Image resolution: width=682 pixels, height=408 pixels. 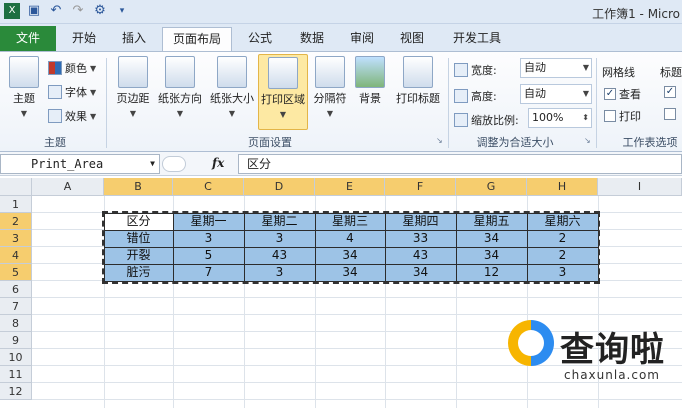 I want to click on redo-icon: ↷, so click(x=78, y=11).